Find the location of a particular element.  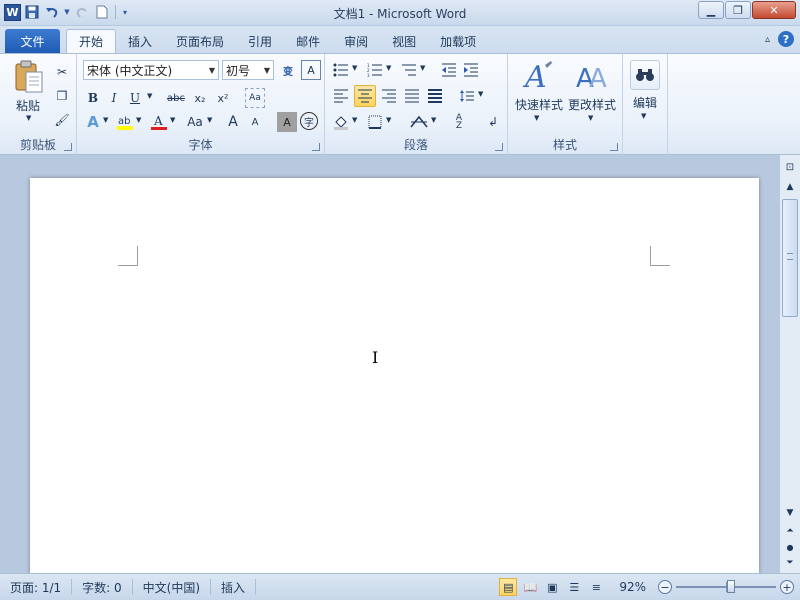

underline-button: U is located at coordinates (135, 98).